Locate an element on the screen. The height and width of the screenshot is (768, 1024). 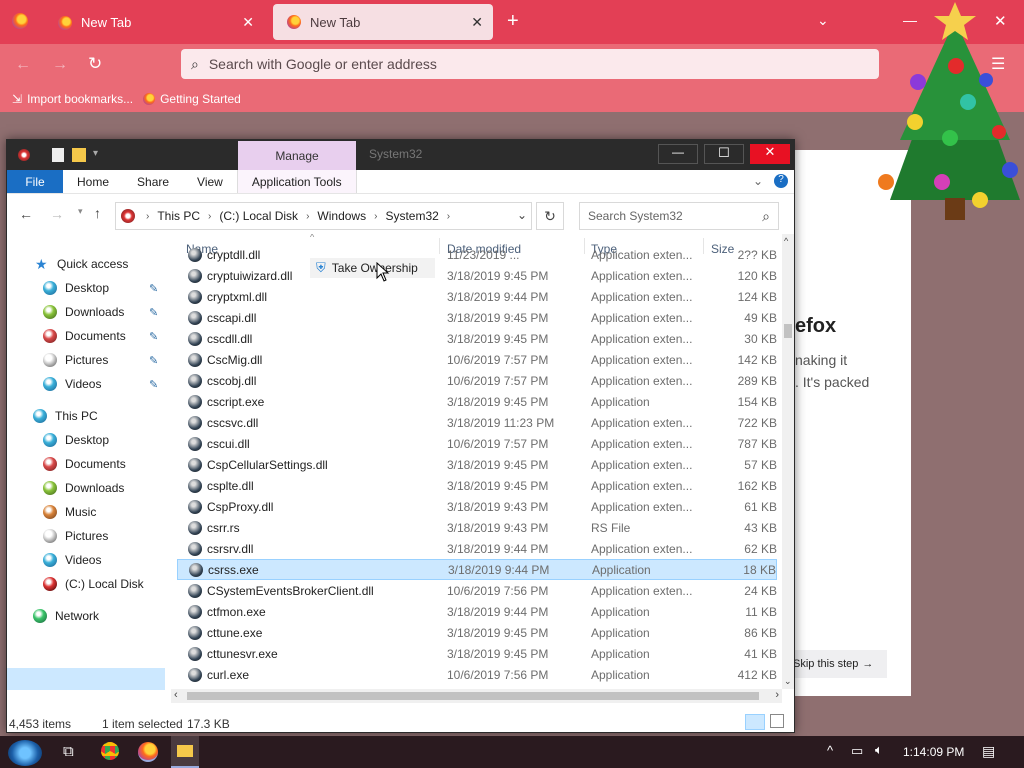
nav-pc-documents: Documents is located at coordinates (84, 464).